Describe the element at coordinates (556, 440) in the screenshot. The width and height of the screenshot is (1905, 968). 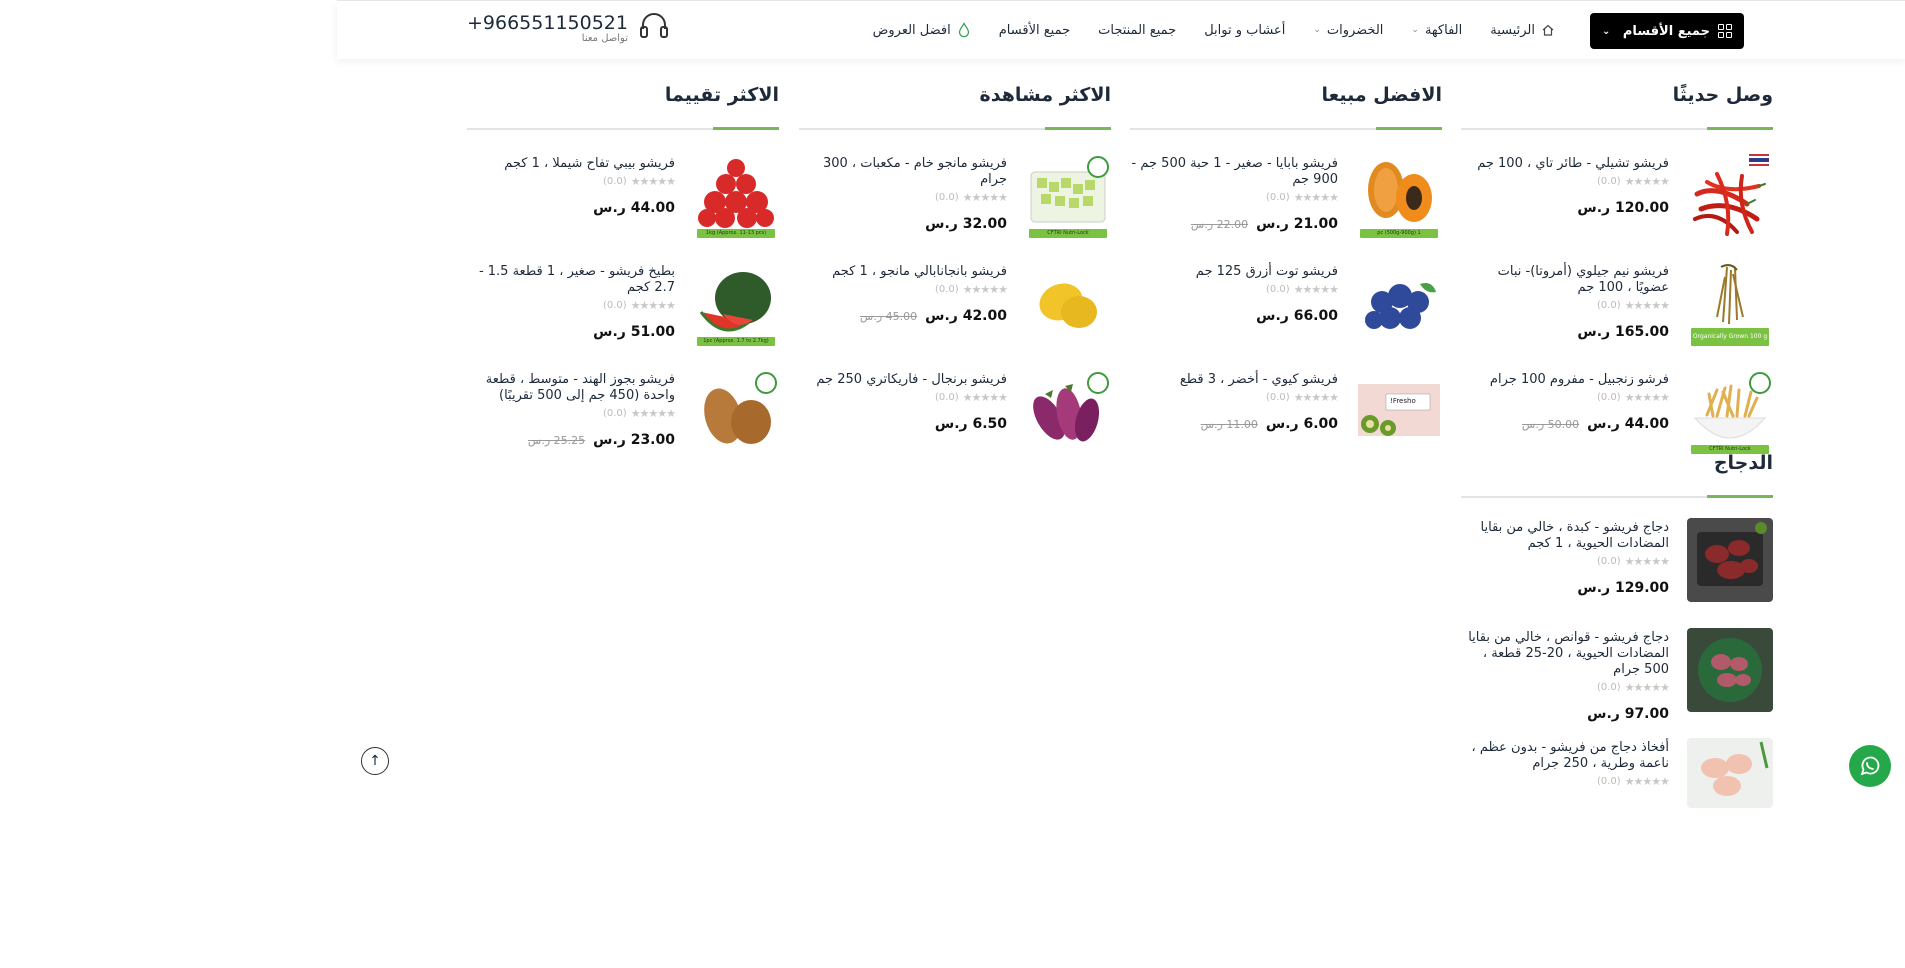
I see `product-old-price: 25.25 ر.س` at that location.